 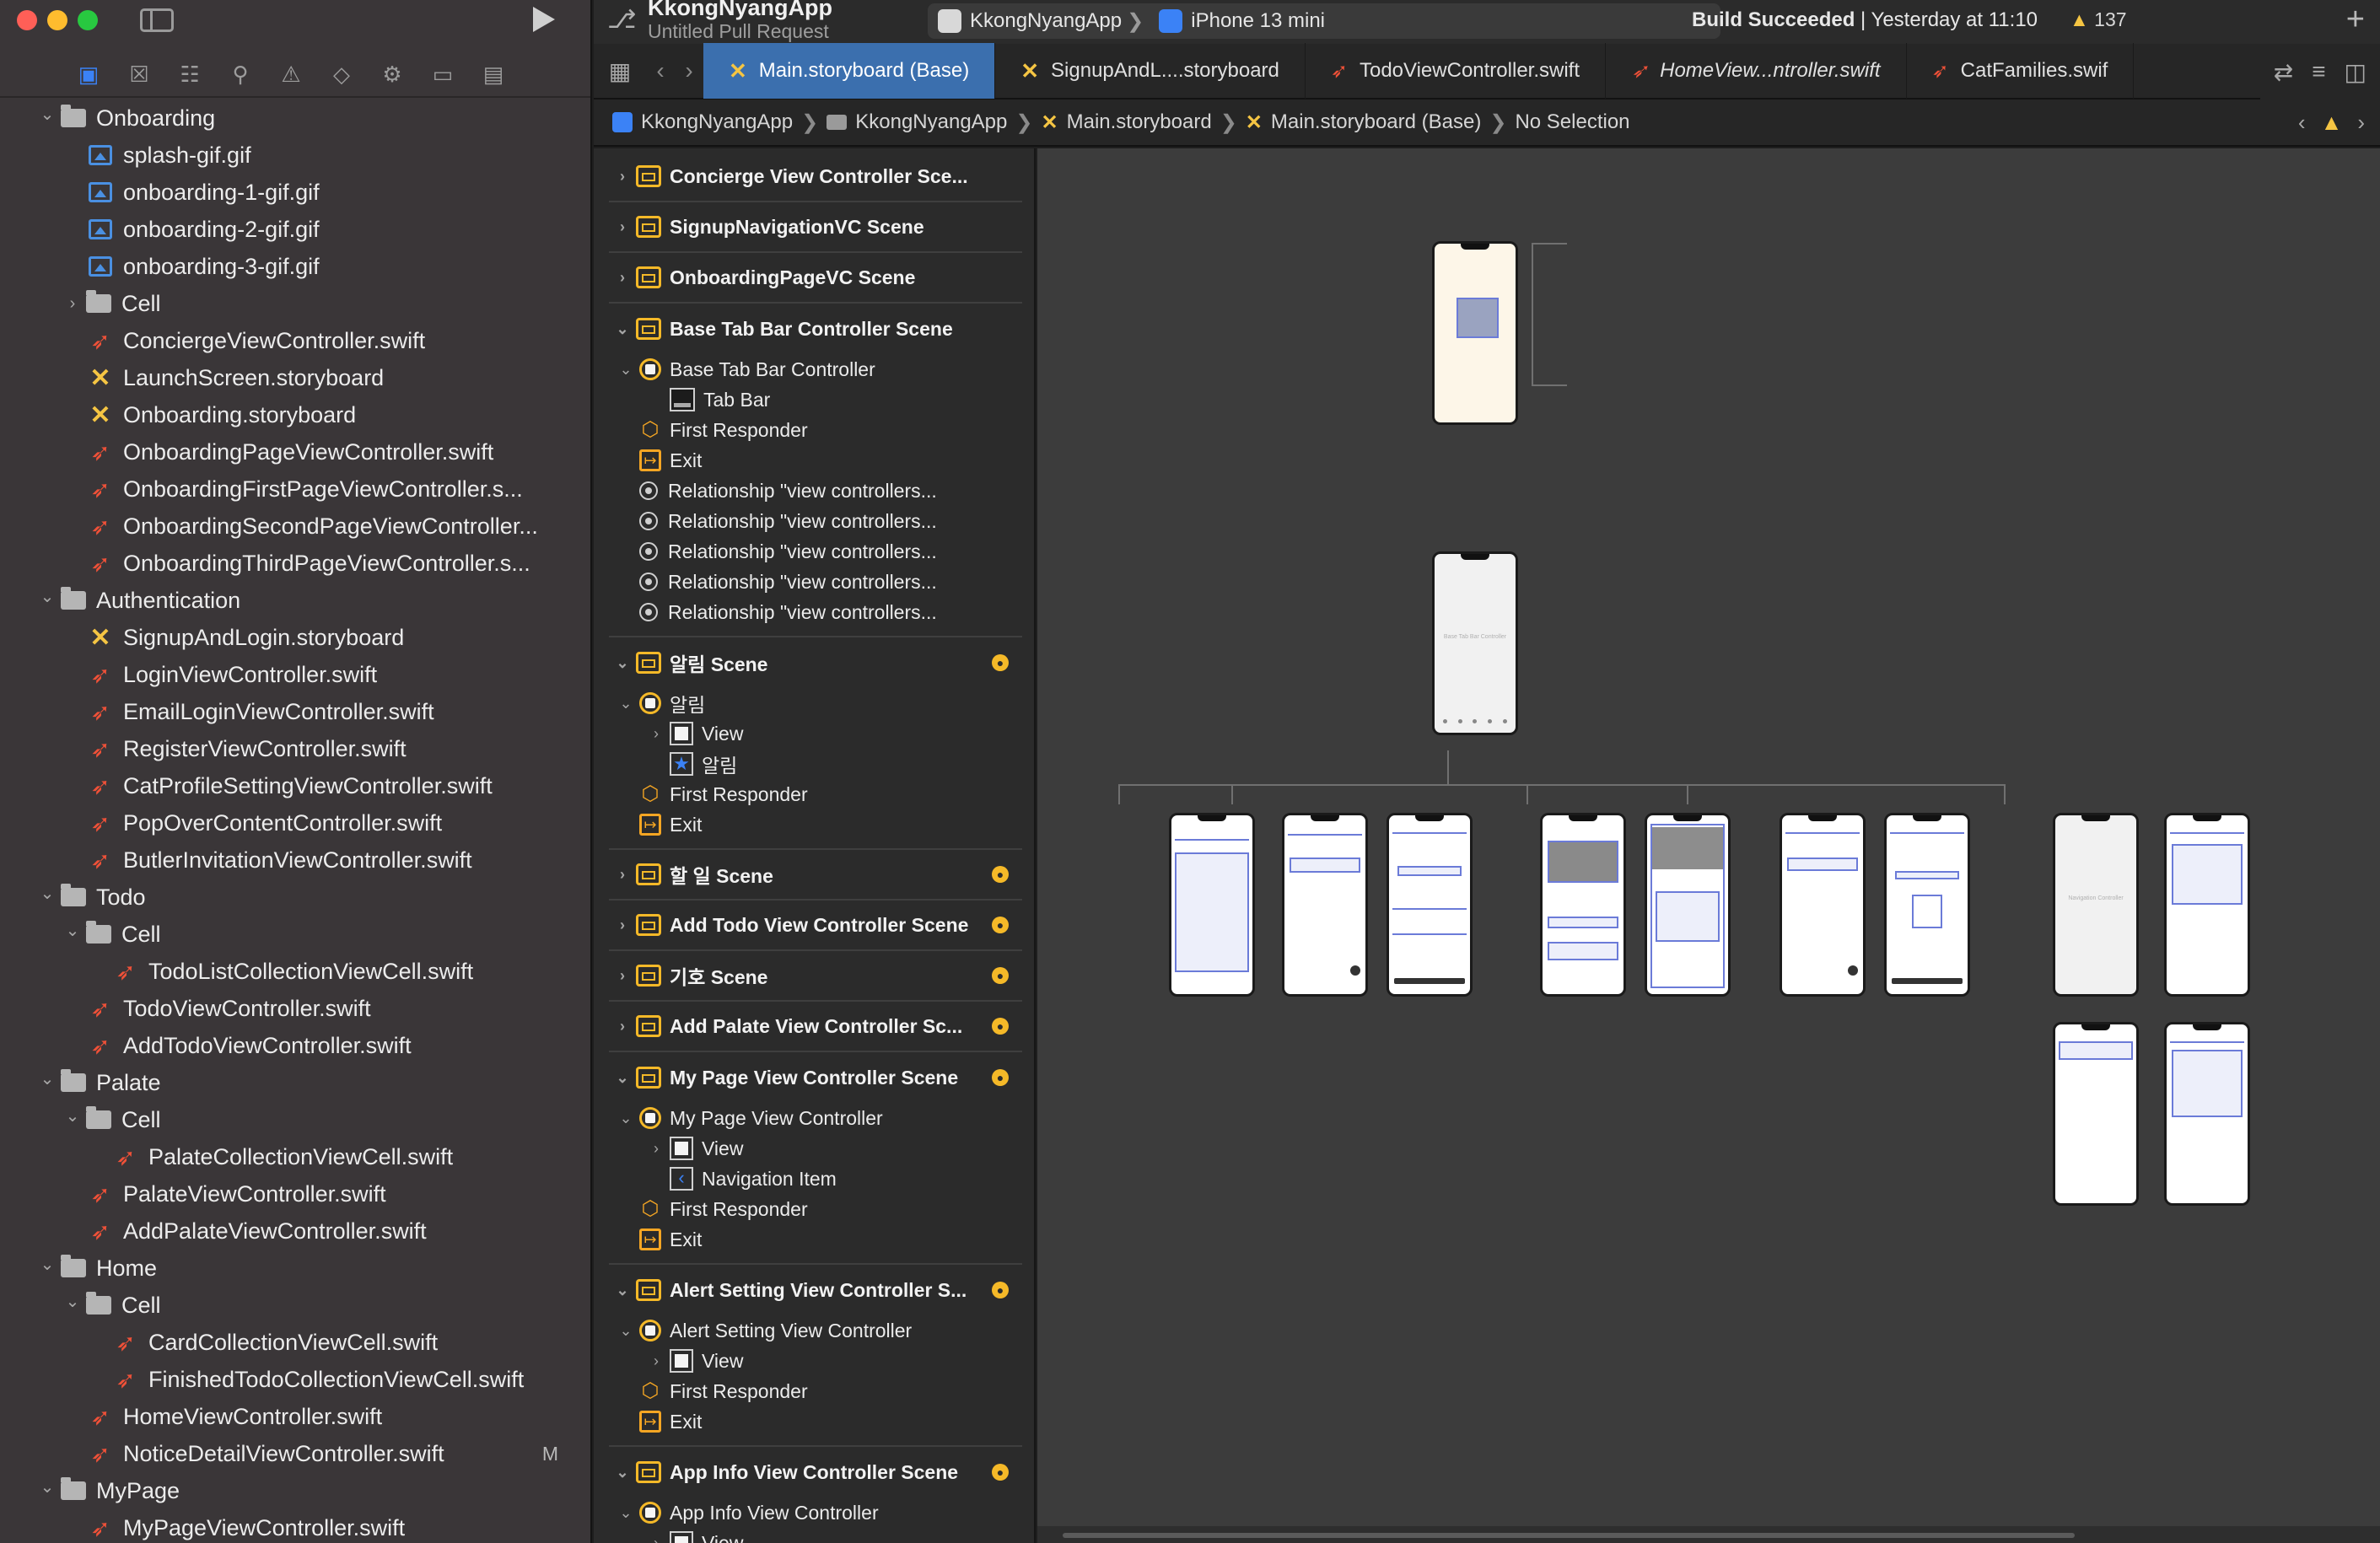 What do you see at coordinates (816, 278) in the screenshot?
I see `outline-scene: › OnboardingPageVC Scene` at bounding box center [816, 278].